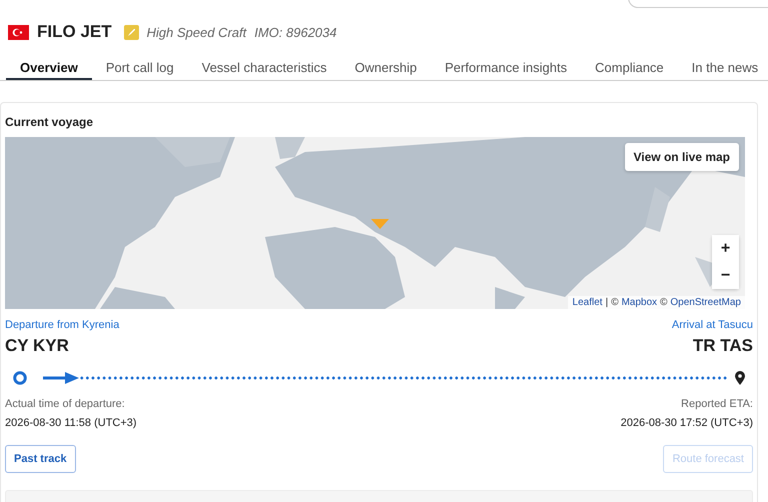  Describe the element at coordinates (725, 275) in the screenshot. I see `zoom-out-button: −` at that location.